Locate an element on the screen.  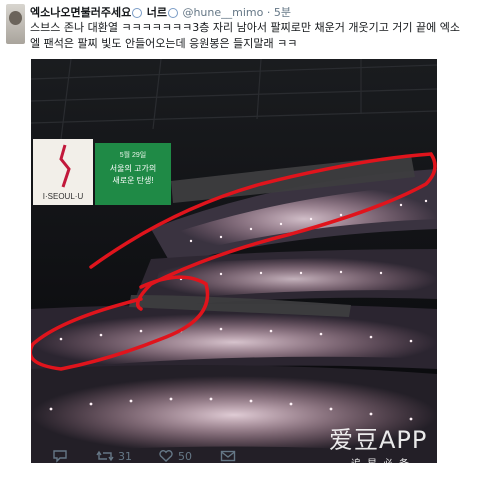
avatar is located at coordinates (15, 24).